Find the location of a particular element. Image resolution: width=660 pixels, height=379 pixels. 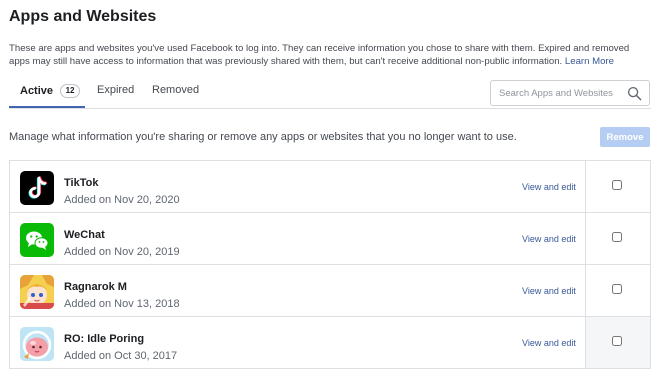

learn-more-link: Learn More is located at coordinates (589, 61).